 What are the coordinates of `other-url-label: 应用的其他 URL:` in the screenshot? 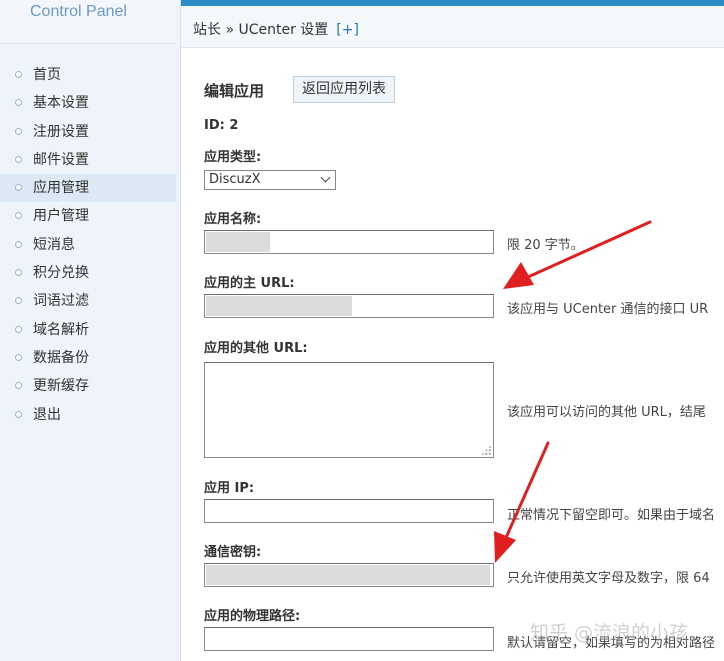 It's located at (256, 348).